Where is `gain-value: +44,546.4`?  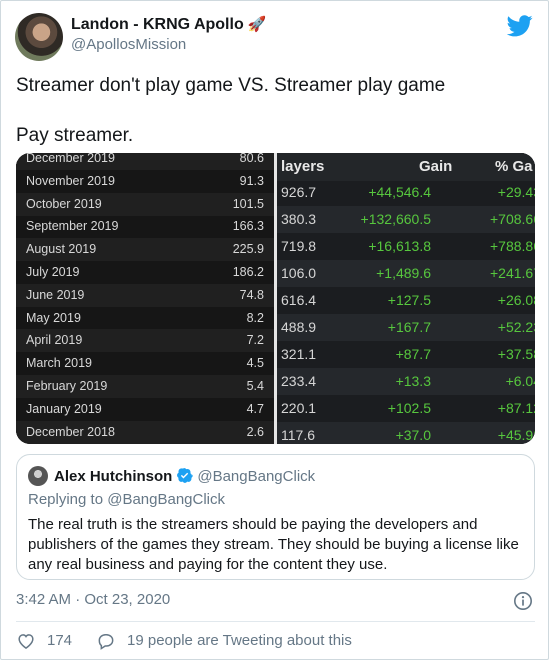 gain-value: +44,546.4 is located at coordinates (399, 192).